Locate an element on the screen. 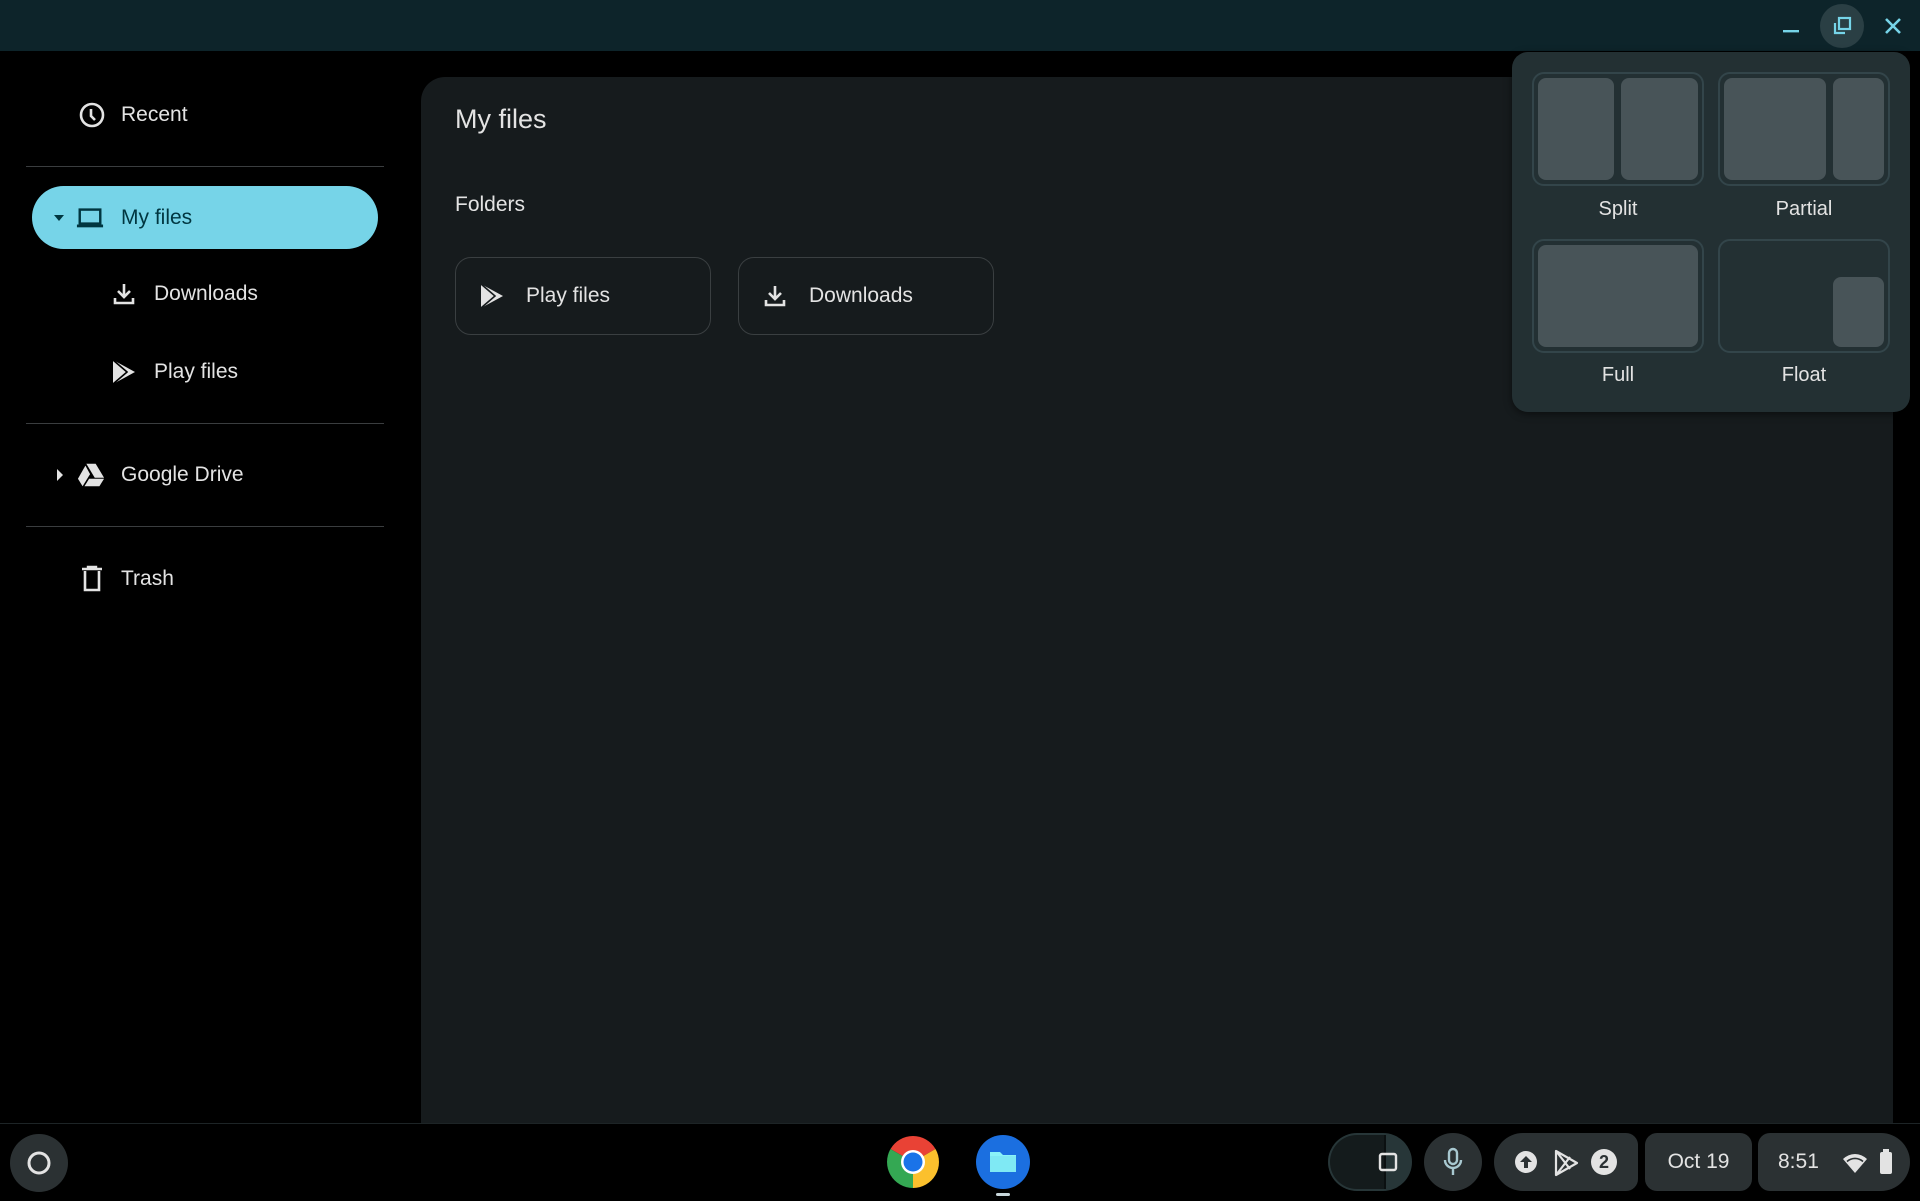 Image resolution: width=1920 pixels, height=1201 pixels. sidebar-item-trash: Trash is located at coordinates (205, 578).